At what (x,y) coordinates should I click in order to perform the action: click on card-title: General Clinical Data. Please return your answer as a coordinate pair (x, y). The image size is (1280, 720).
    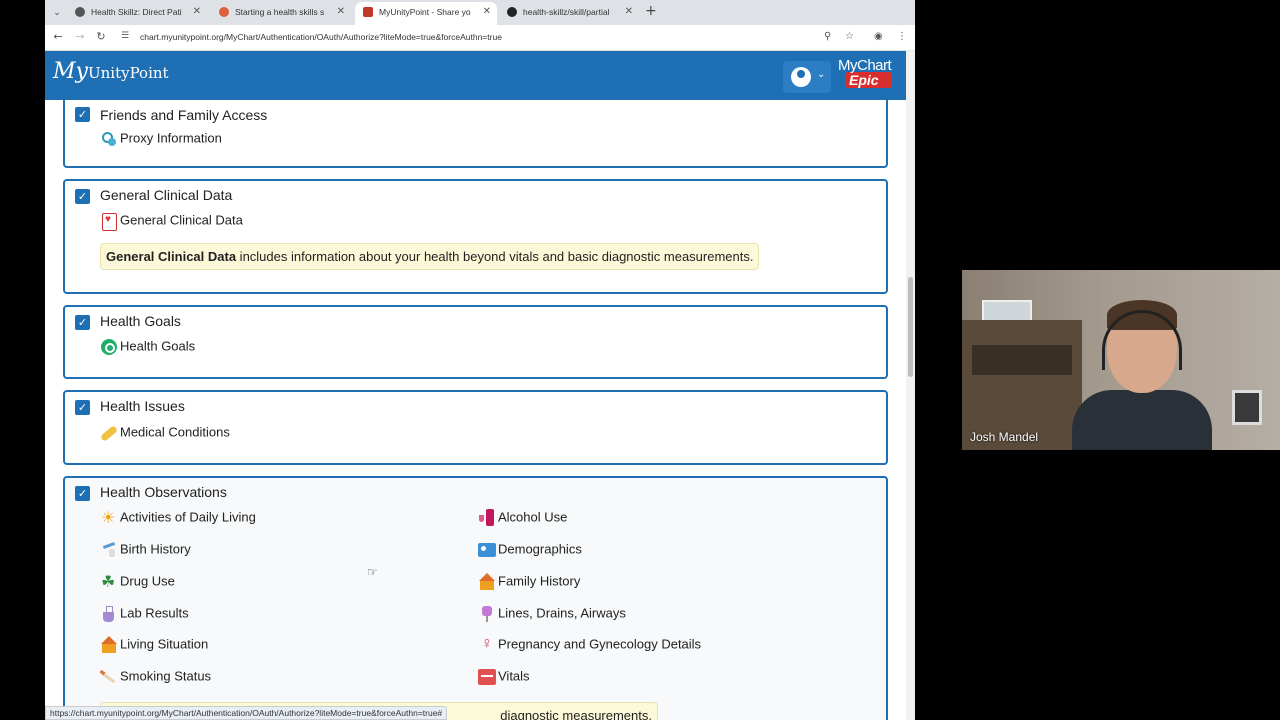
    Looking at the image, I should click on (166, 195).